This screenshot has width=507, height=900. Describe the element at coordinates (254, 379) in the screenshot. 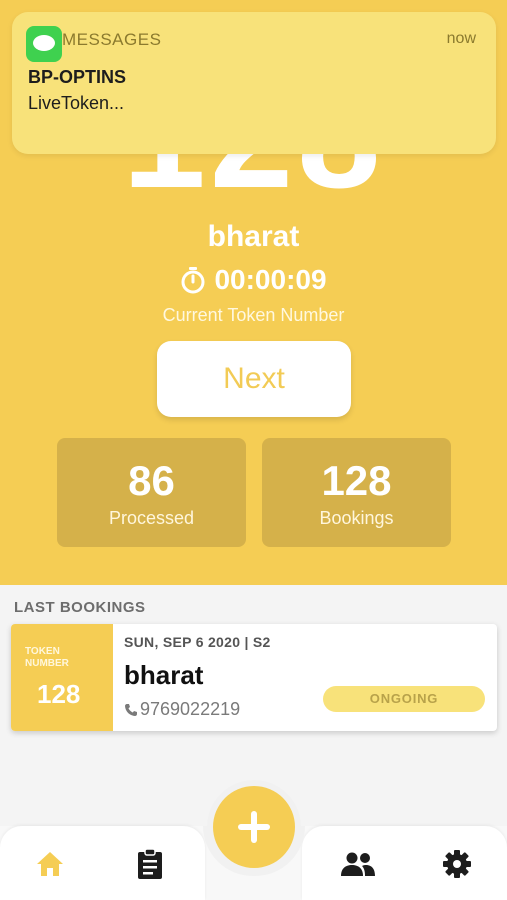

I see `next-button: Next` at that location.